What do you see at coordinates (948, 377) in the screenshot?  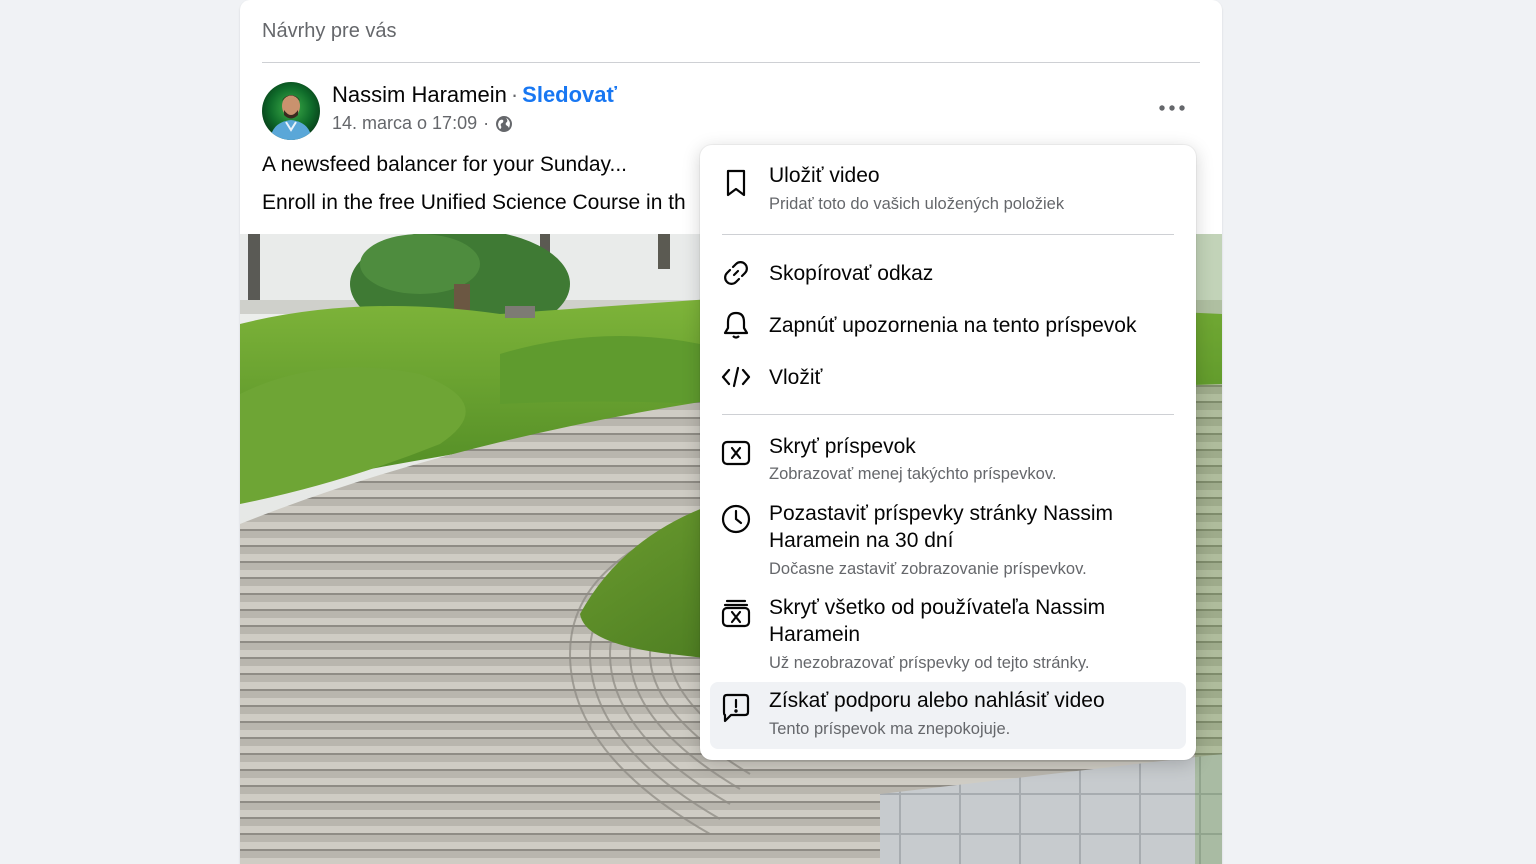 I see `menu-item-embed: Vložiť` at bounding box center [948, 377].